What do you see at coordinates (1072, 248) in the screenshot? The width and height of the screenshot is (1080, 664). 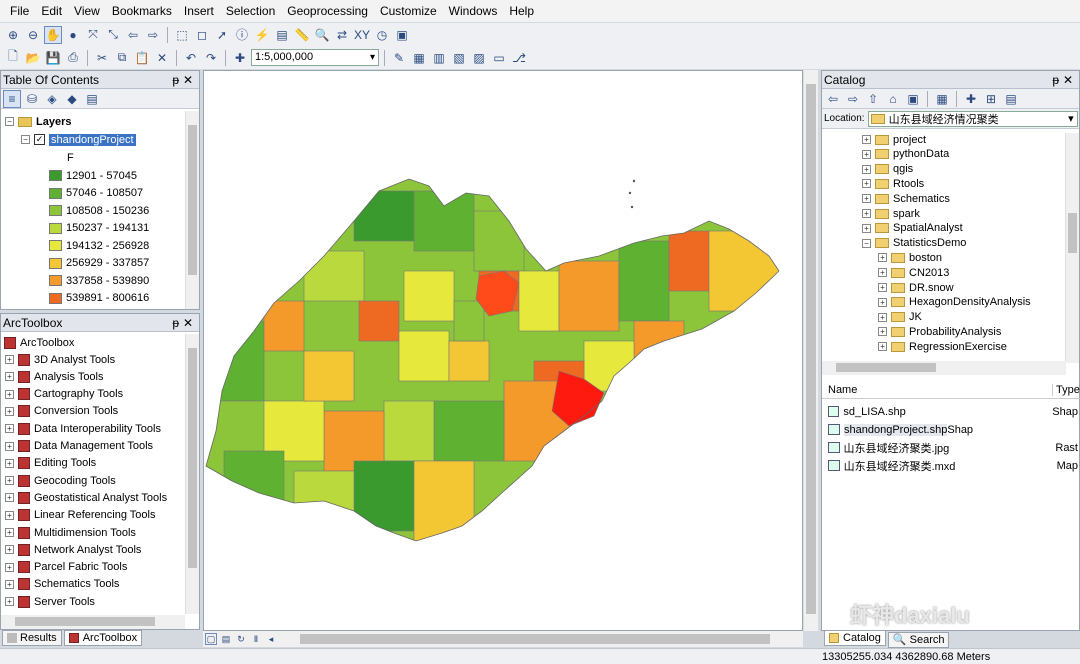 I see `catalog-tree-scrollbar` at bounding box center [1072, 248].